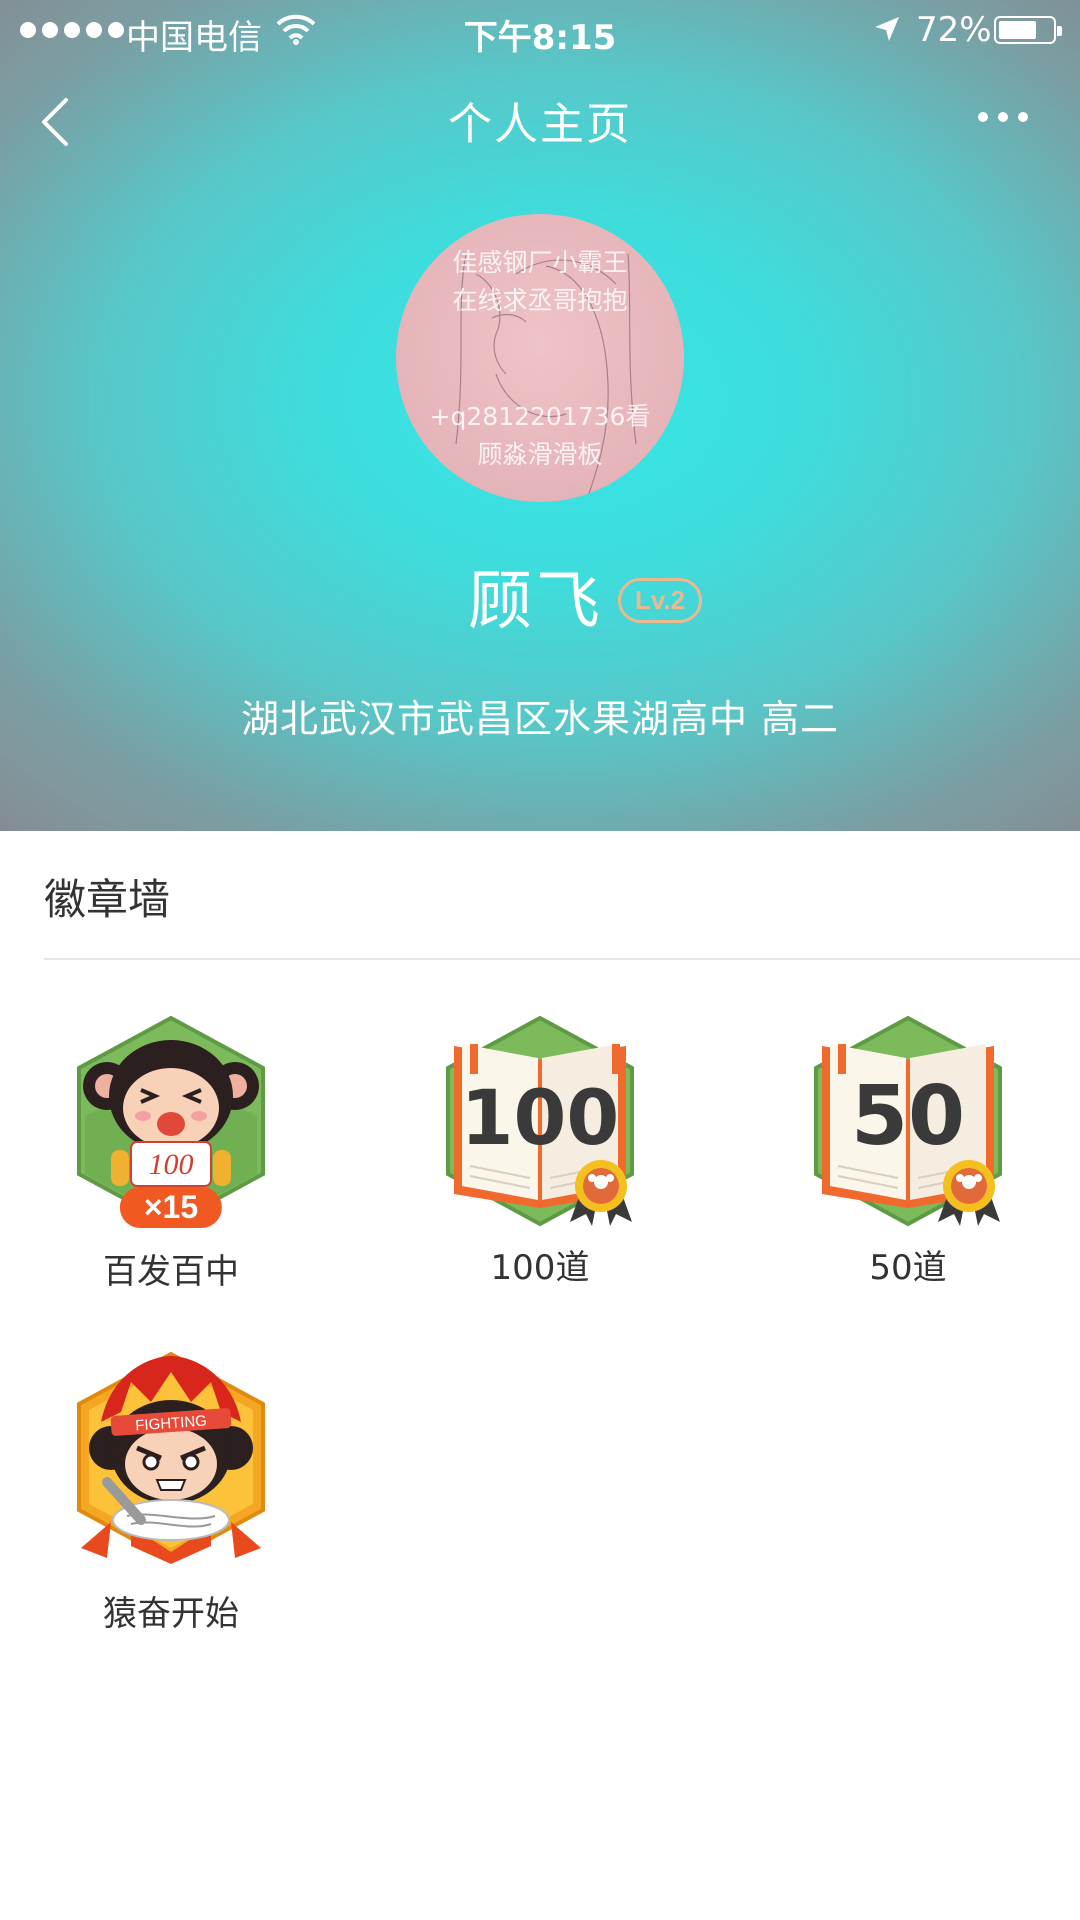 The width and height of the screenshot is (1080, 1920). What do you see at coordinates (171, 1458) in the screenshot?
I see `monkey-fighting-badge-icon: FIGHTING` at bounding box center [171, 1458].